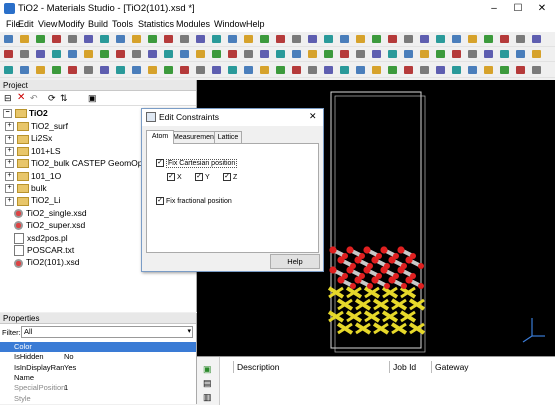  Describe the element at coordinates (295, 261) in the screenshot. I see `help-button: Help` at that location.